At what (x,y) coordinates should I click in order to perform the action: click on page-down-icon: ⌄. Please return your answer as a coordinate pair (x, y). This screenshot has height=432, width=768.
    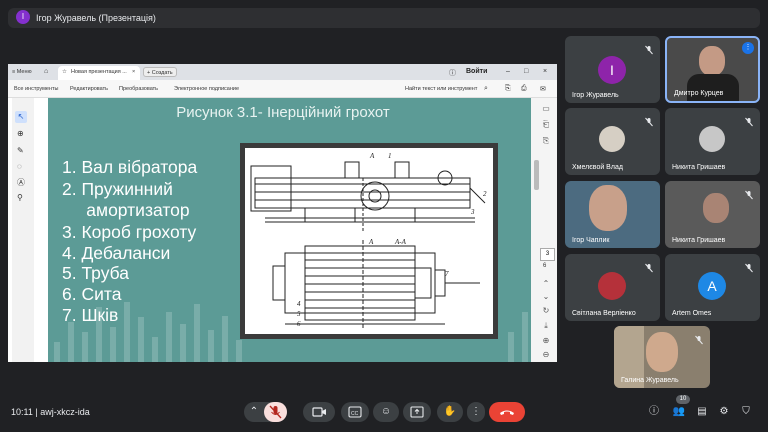
    Looking at the image, I should click on (546, 297).